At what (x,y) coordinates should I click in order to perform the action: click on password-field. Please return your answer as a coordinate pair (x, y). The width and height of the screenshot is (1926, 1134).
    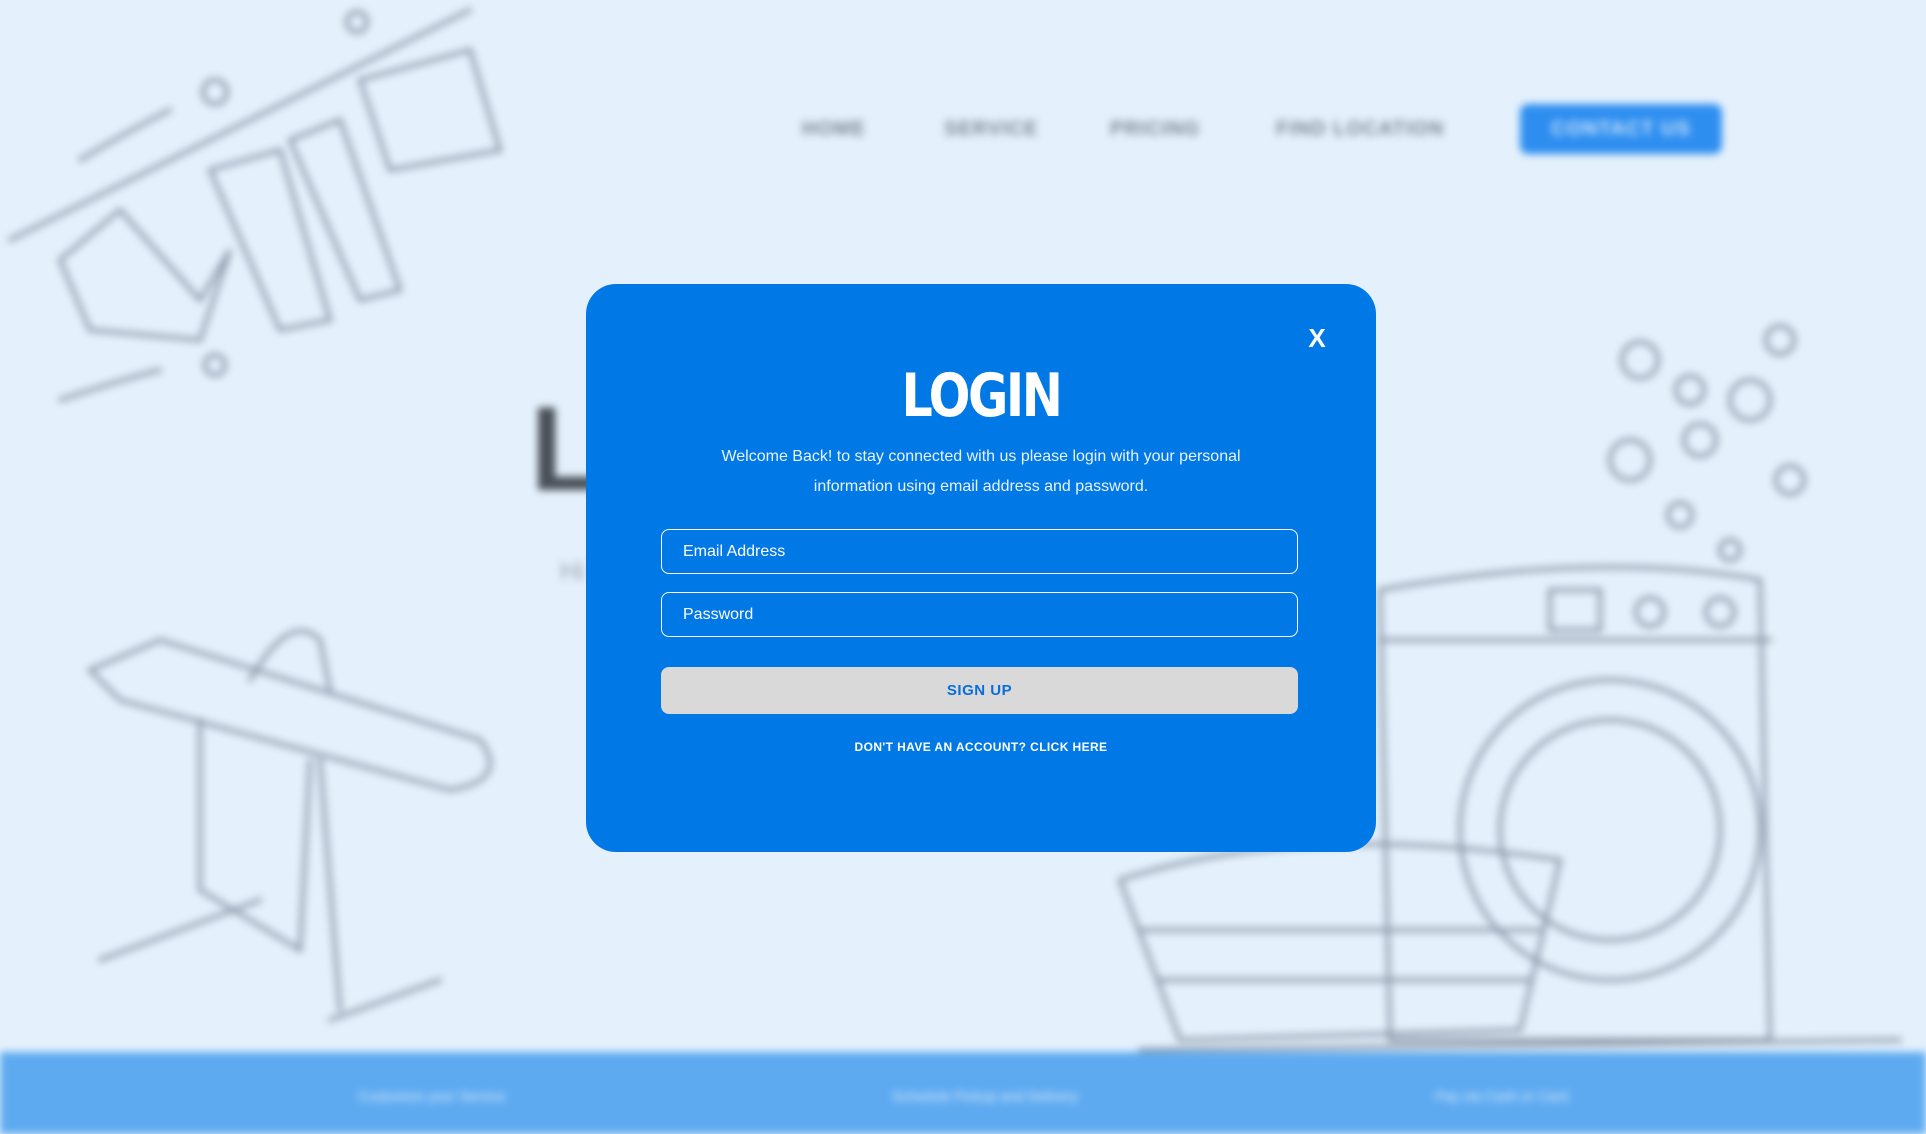
    Looking at the image, I should click on (979, 614).